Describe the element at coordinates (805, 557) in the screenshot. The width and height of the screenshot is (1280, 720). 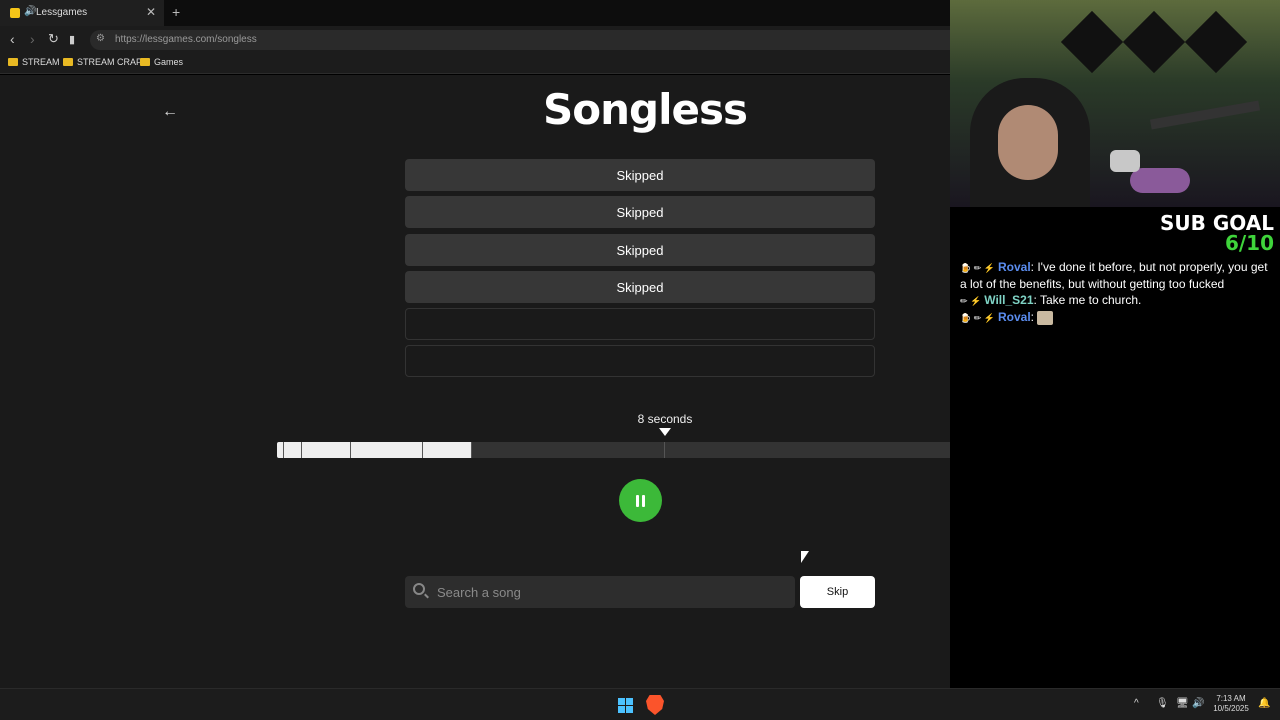
I see `mouse-cursor-icon` at that location.